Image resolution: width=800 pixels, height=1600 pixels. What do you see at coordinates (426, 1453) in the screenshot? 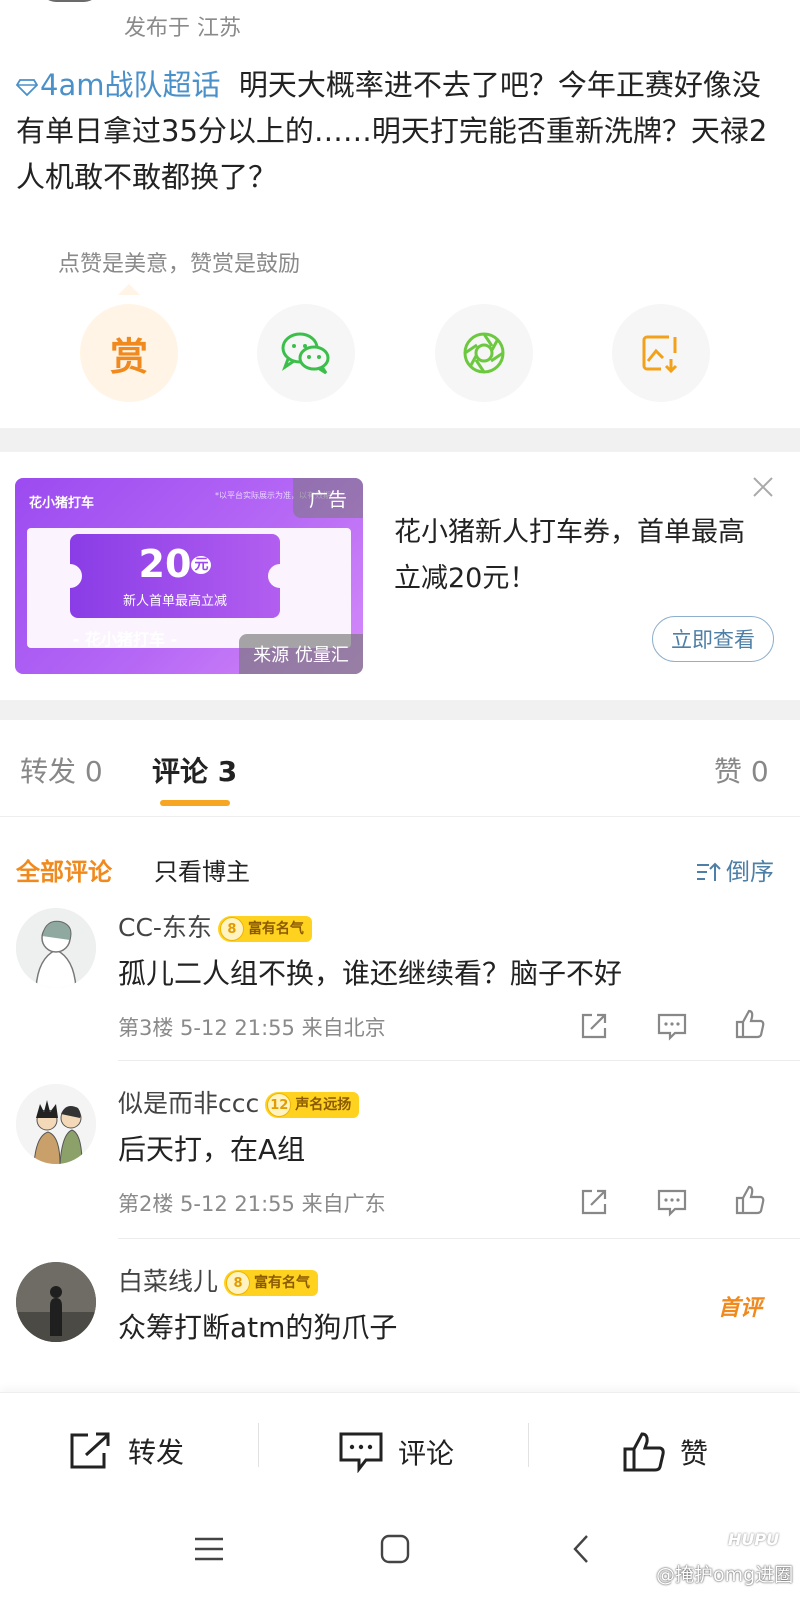
I see `comment-label: 评论` at bounding box center [426, 1453].